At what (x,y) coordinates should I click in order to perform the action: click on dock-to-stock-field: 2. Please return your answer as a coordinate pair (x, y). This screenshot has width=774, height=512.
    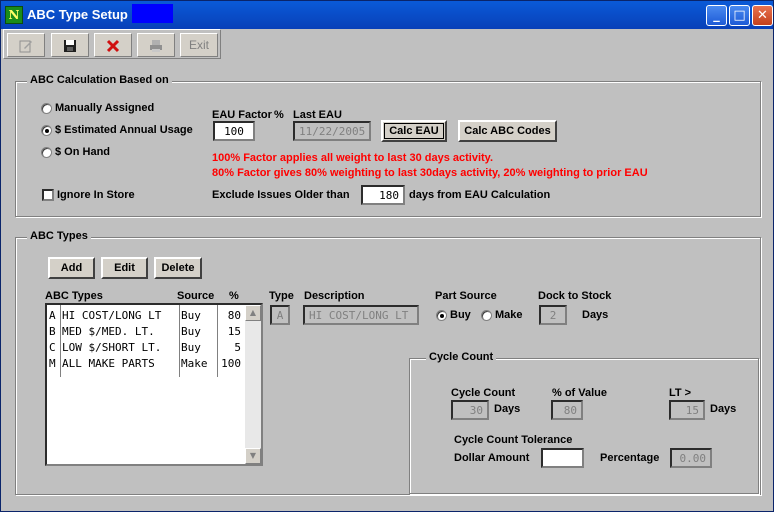
    Looking at the image, I should click on (553, 315).